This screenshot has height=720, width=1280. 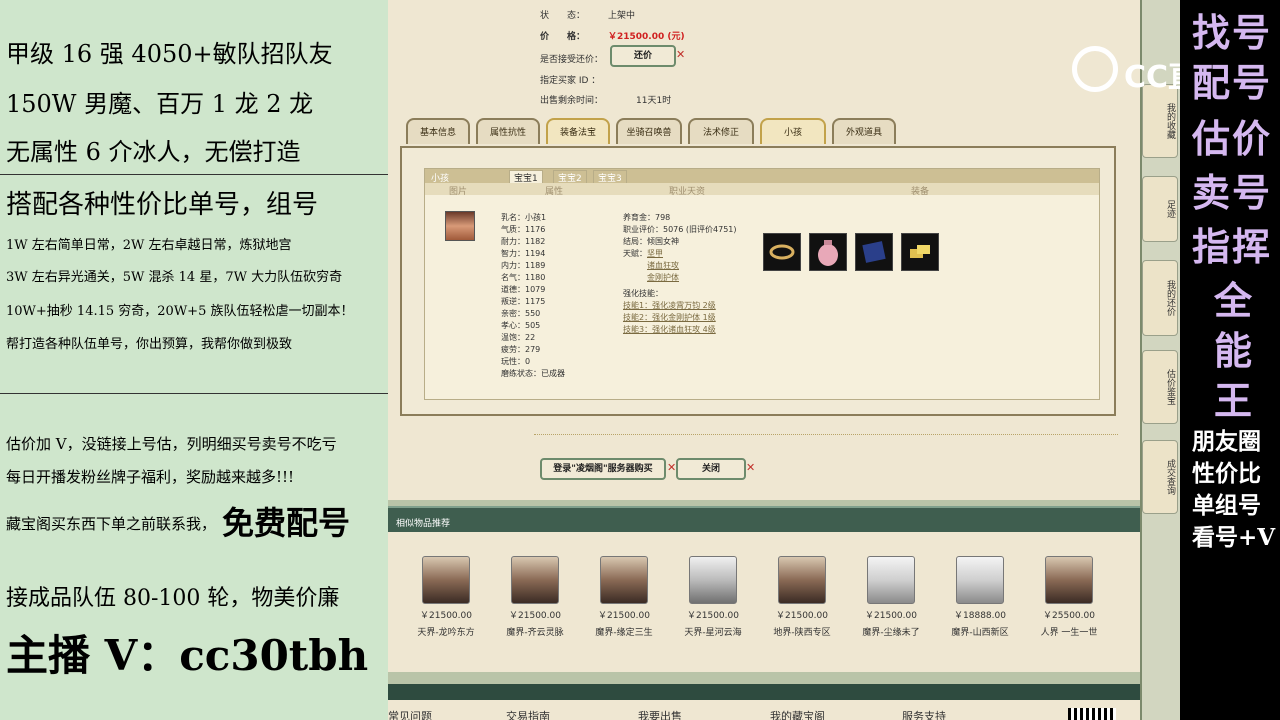 What do you see at coordinates (423, 524) in the screenshot?
I see `recommend-title: 相似物品推荐` at bounding box center [423, 524].